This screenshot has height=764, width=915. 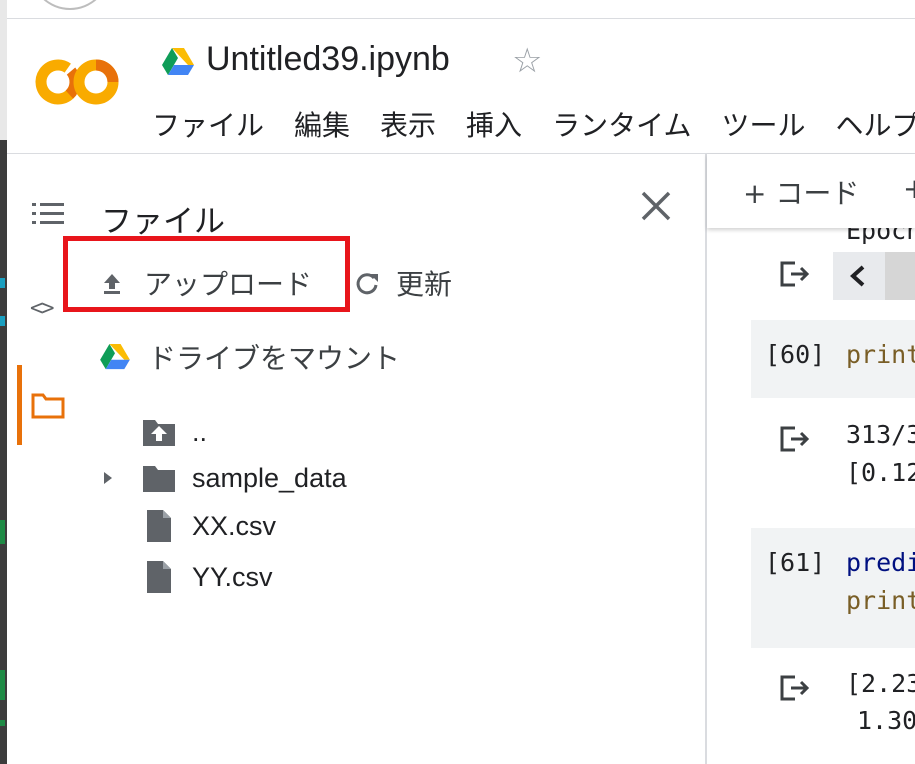 What do you see at coordinates (234, 525) in the screenshot?
I see `file-tree-label: XX.csv` at bounding box center [234, 525].